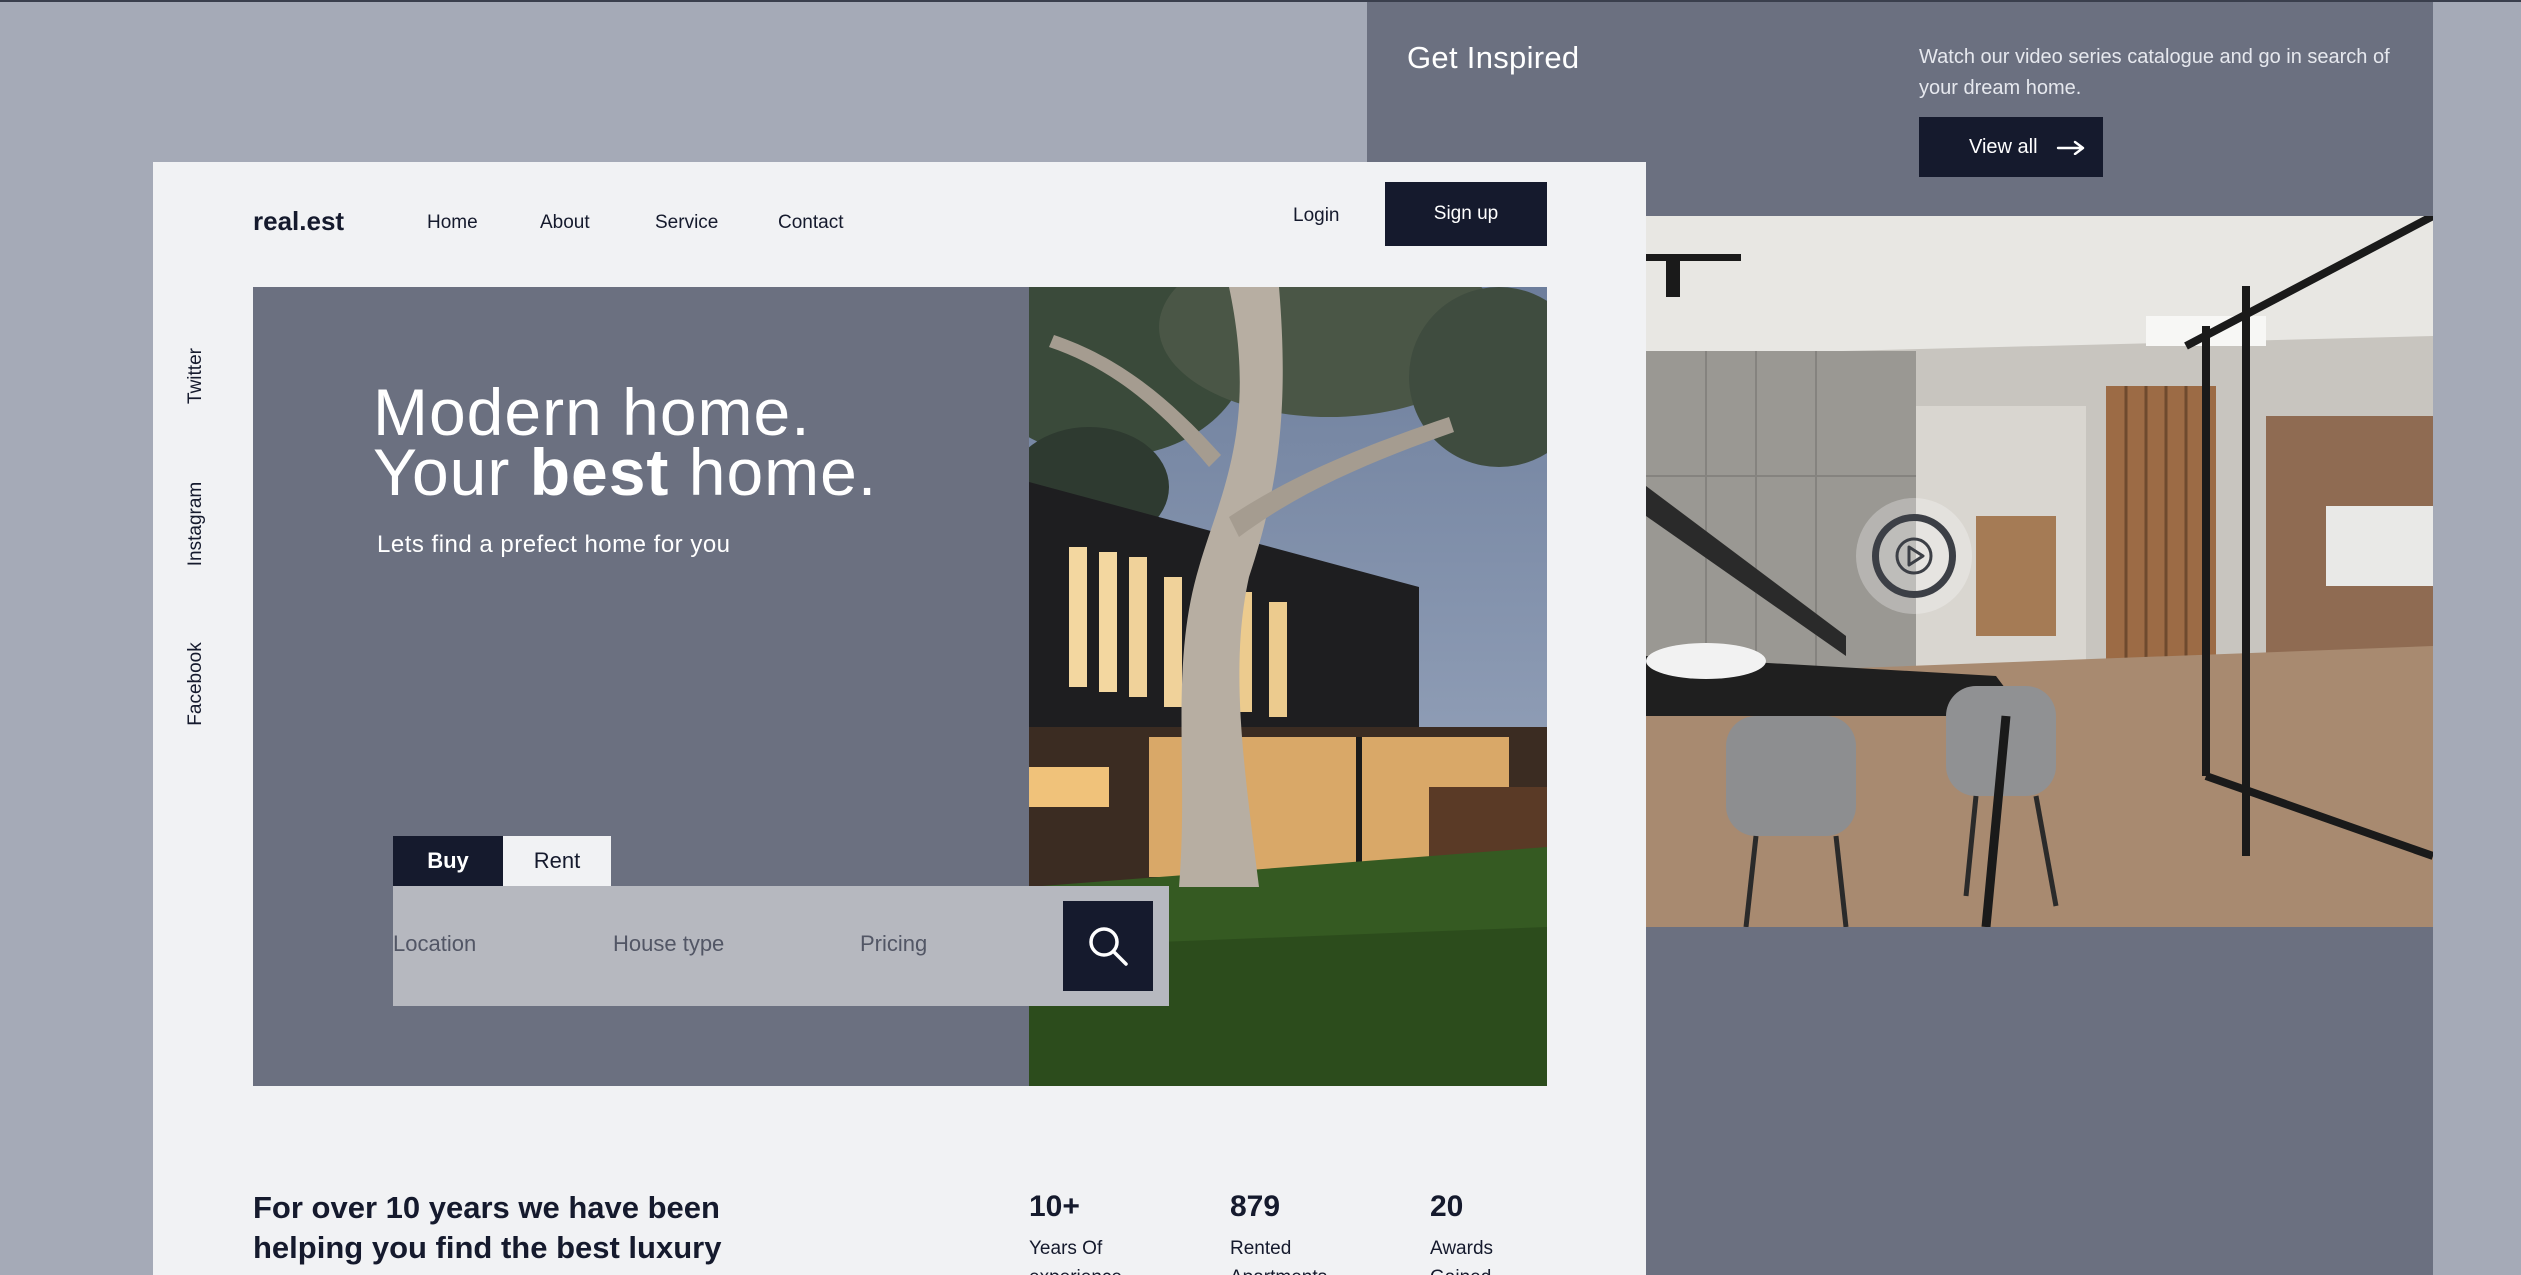  What do you see at coordinates (196, 524) in the screenshot?
I see `social-instagram: Instagram` at bounding box center [196, 524].